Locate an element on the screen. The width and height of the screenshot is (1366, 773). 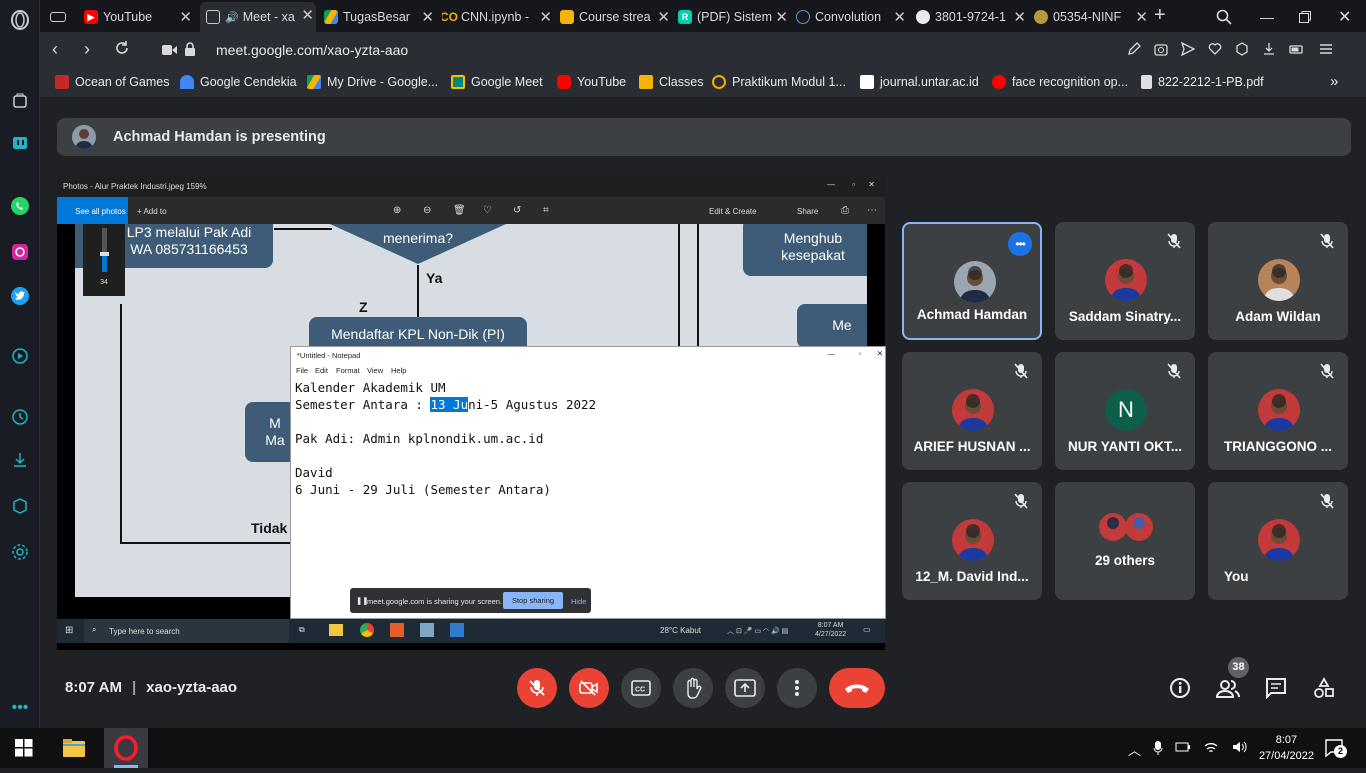
tab-title: Course strea is located at coordinates (615, 17).